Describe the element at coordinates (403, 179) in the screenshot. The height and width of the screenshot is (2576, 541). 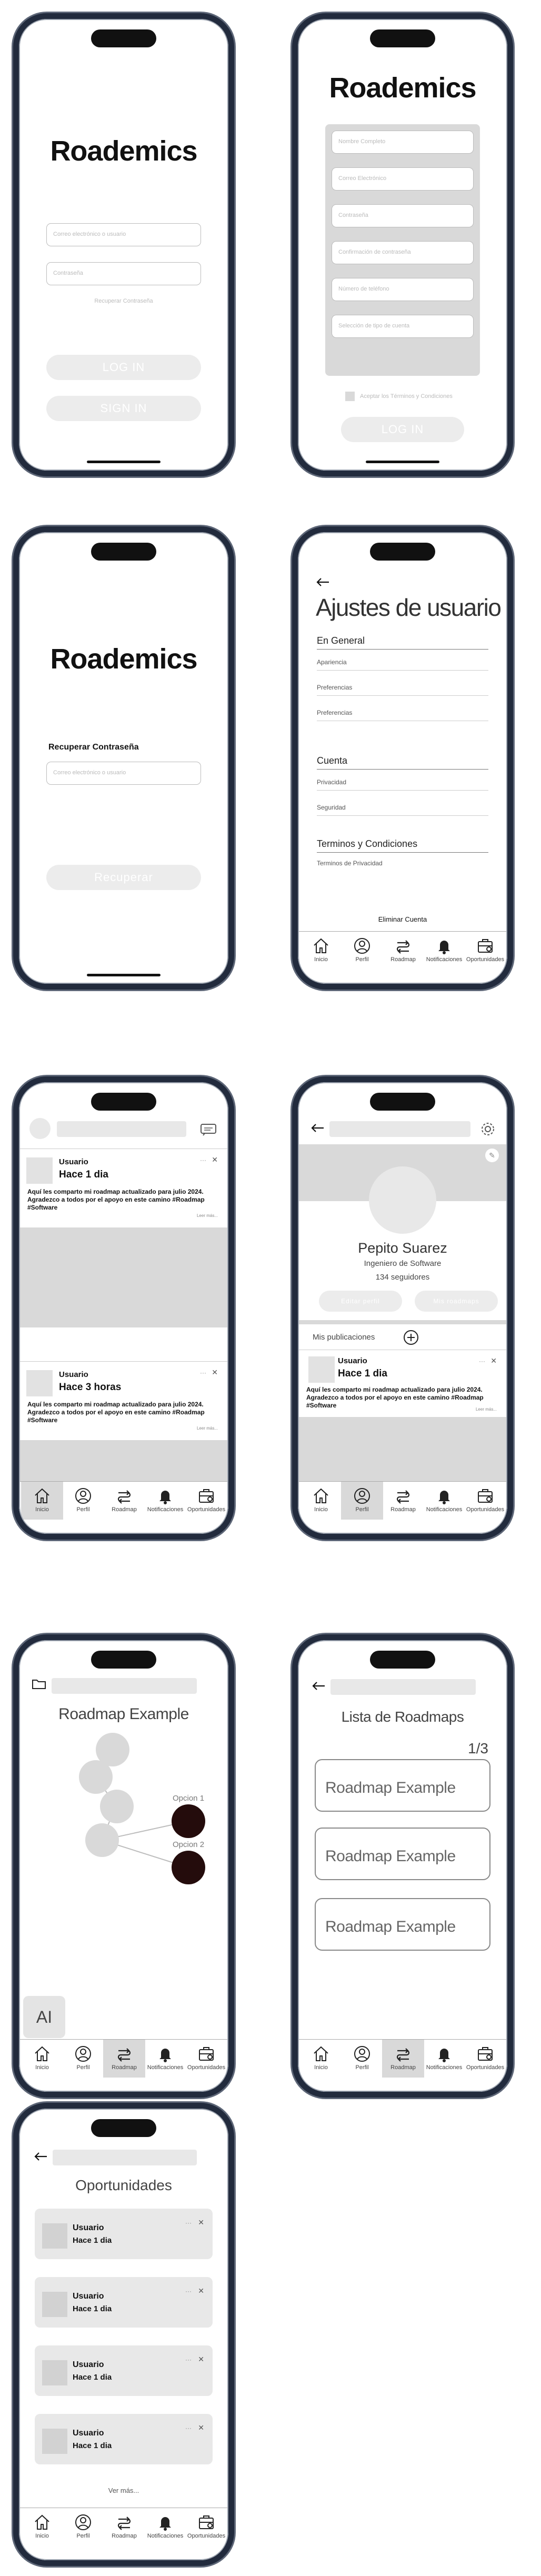
I see `email-field: Correo Electrónico` at that location.